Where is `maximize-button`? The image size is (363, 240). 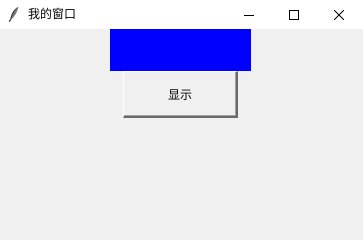
maximize-button is located at coordinates (293, 14).